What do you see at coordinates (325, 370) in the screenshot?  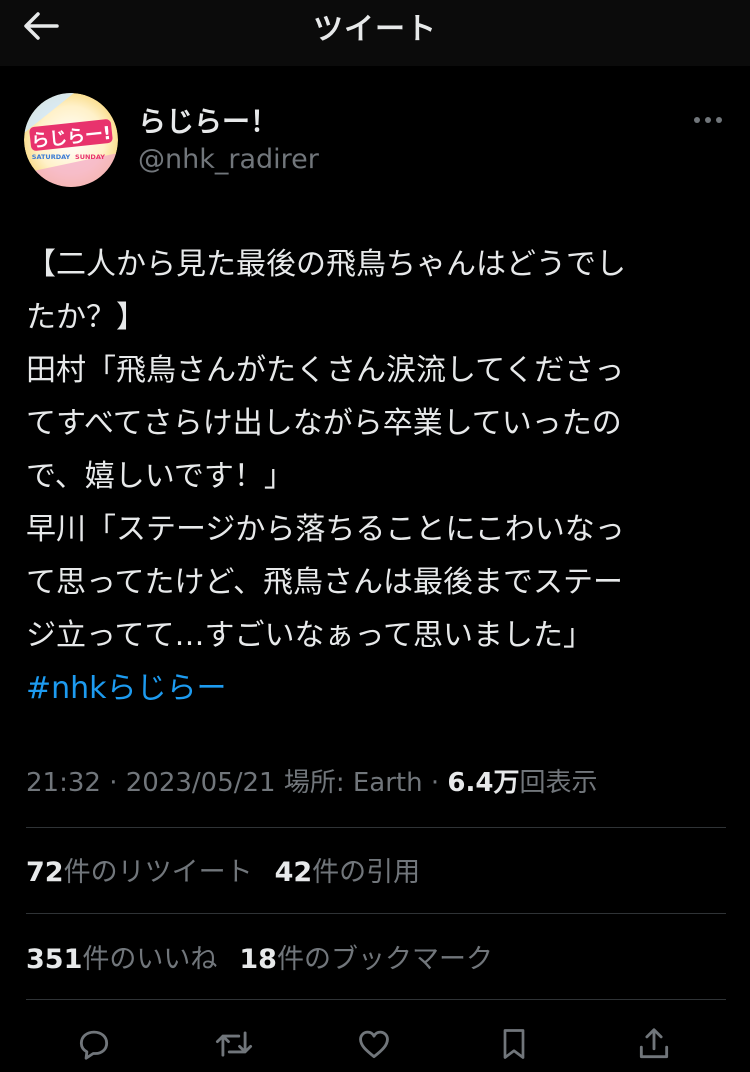 I see `tweet-line: 田村「飛鳥さんがたくさん涙流してくださっ` at bounding box center [325, 370].